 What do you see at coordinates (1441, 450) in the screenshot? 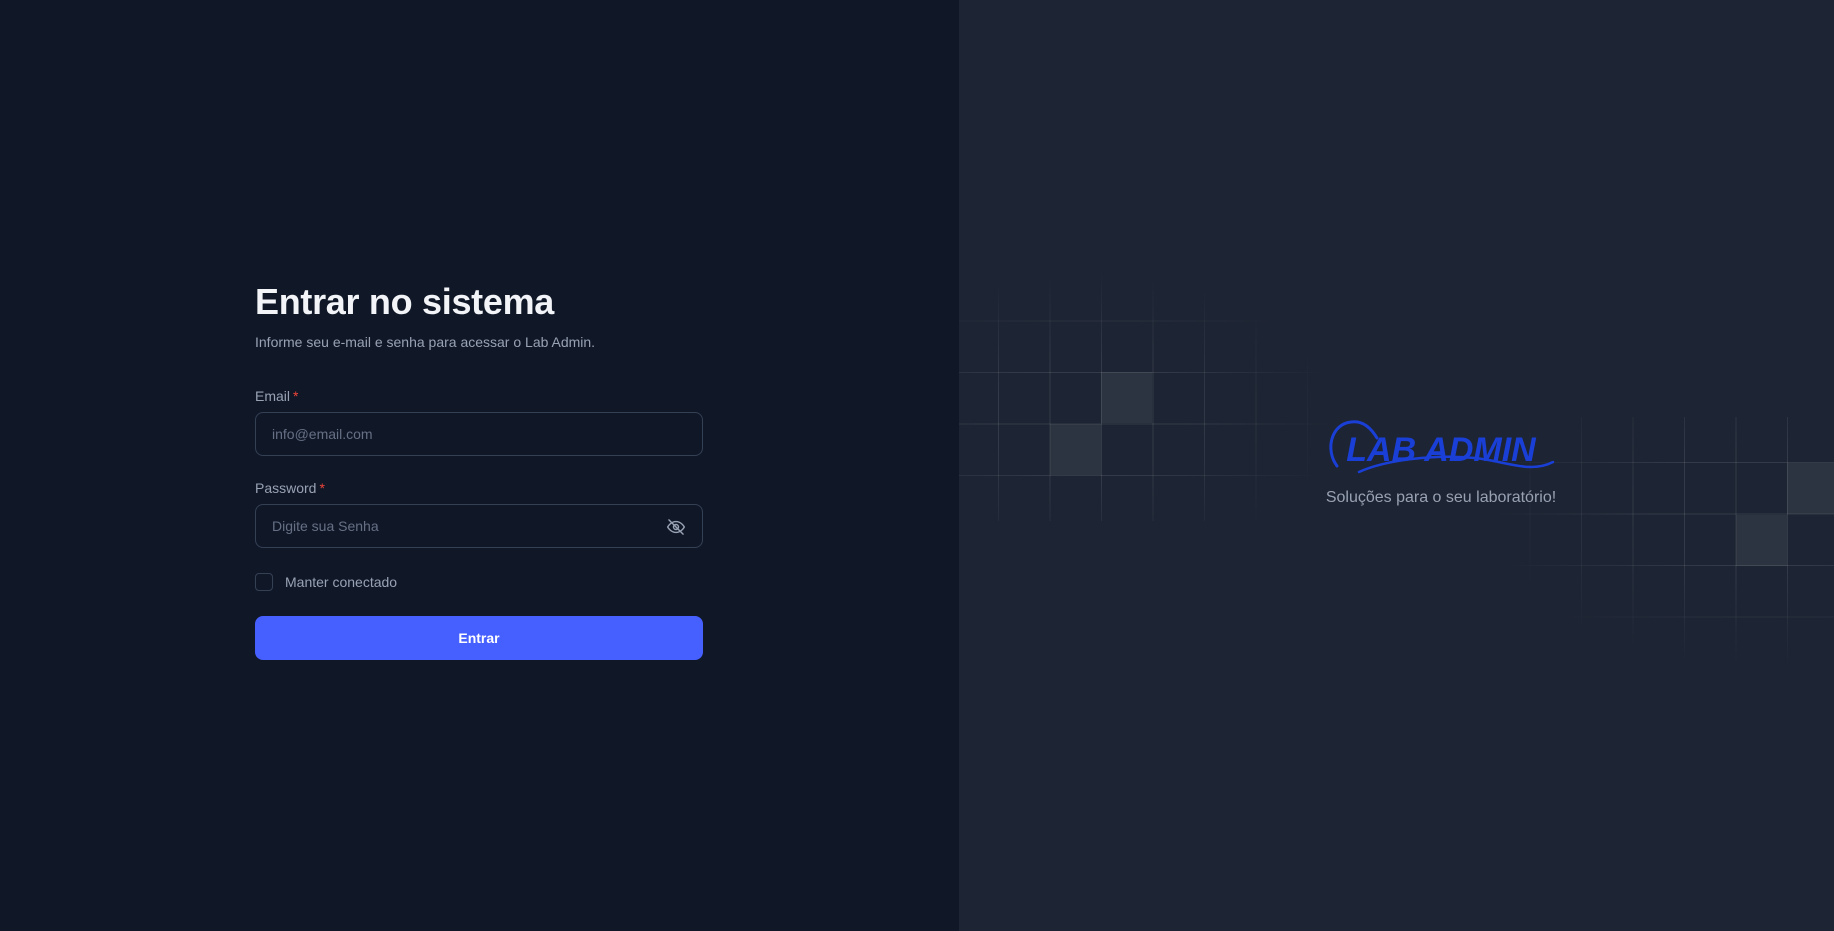
I see `logo-text: LAB ADMIN` at bounding box center [1441, 450].